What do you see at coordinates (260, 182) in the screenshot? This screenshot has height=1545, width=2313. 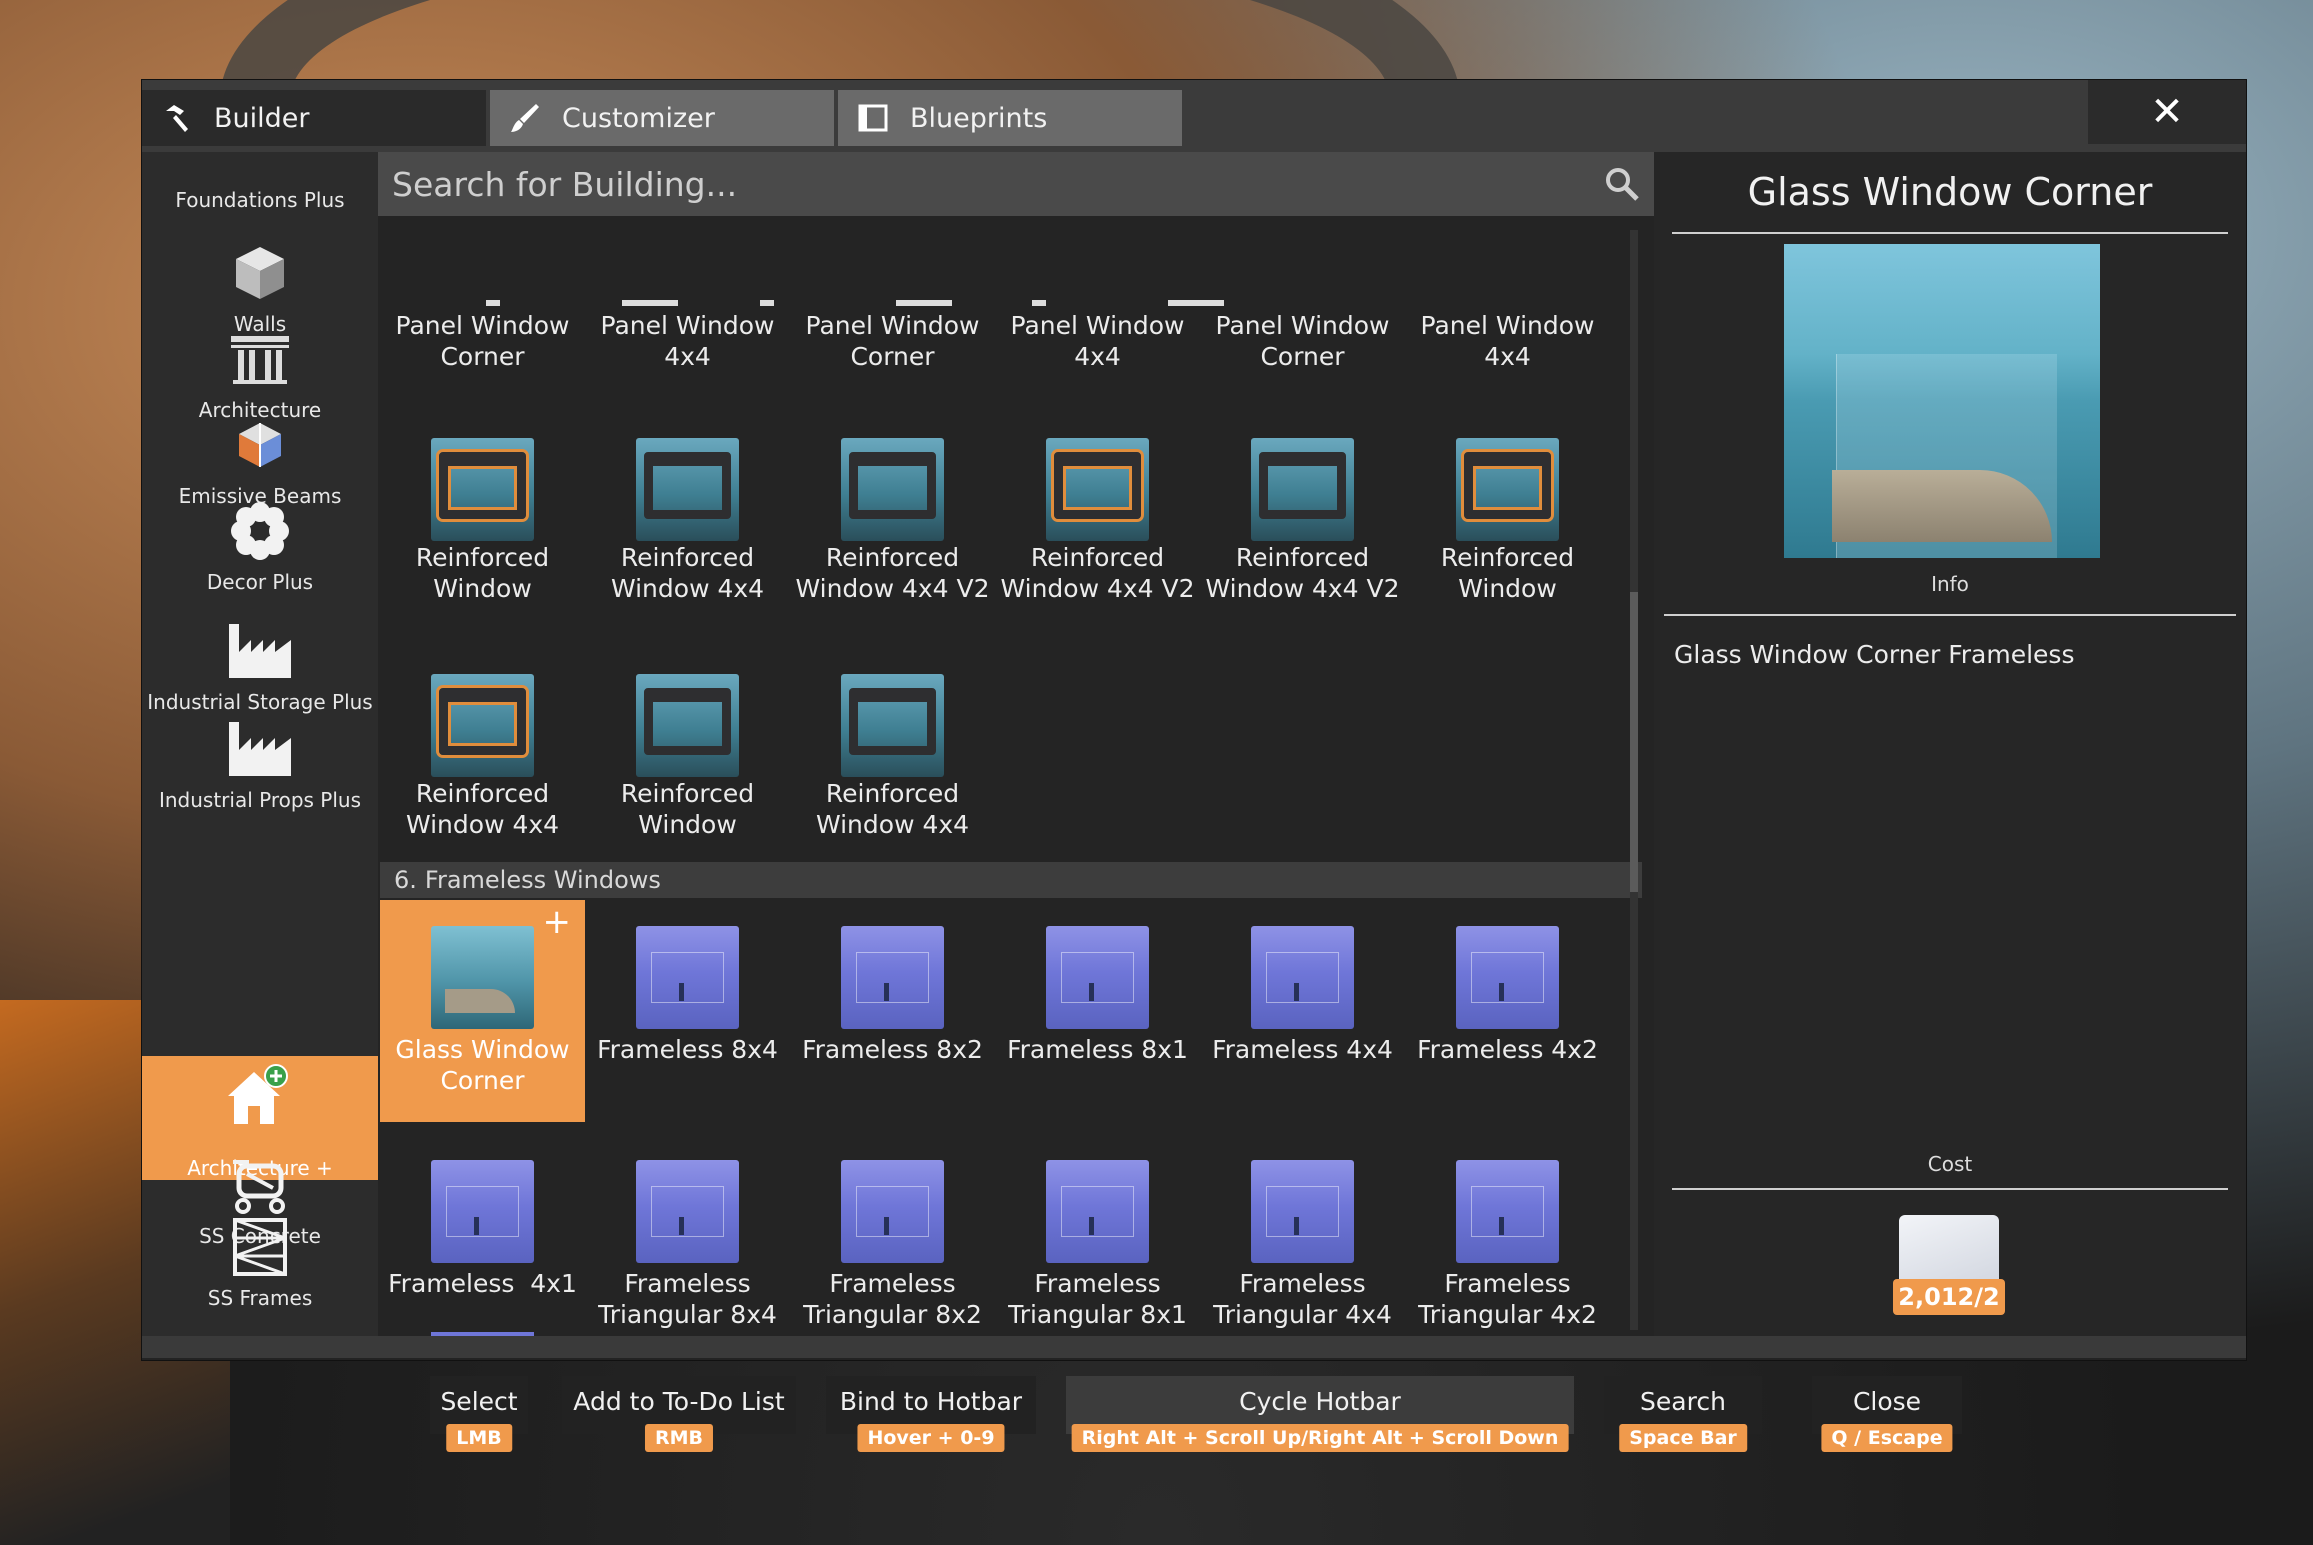 I see `sidebar-item-foundations-plus: Foundations Plus` at bounding box center [260, 182].